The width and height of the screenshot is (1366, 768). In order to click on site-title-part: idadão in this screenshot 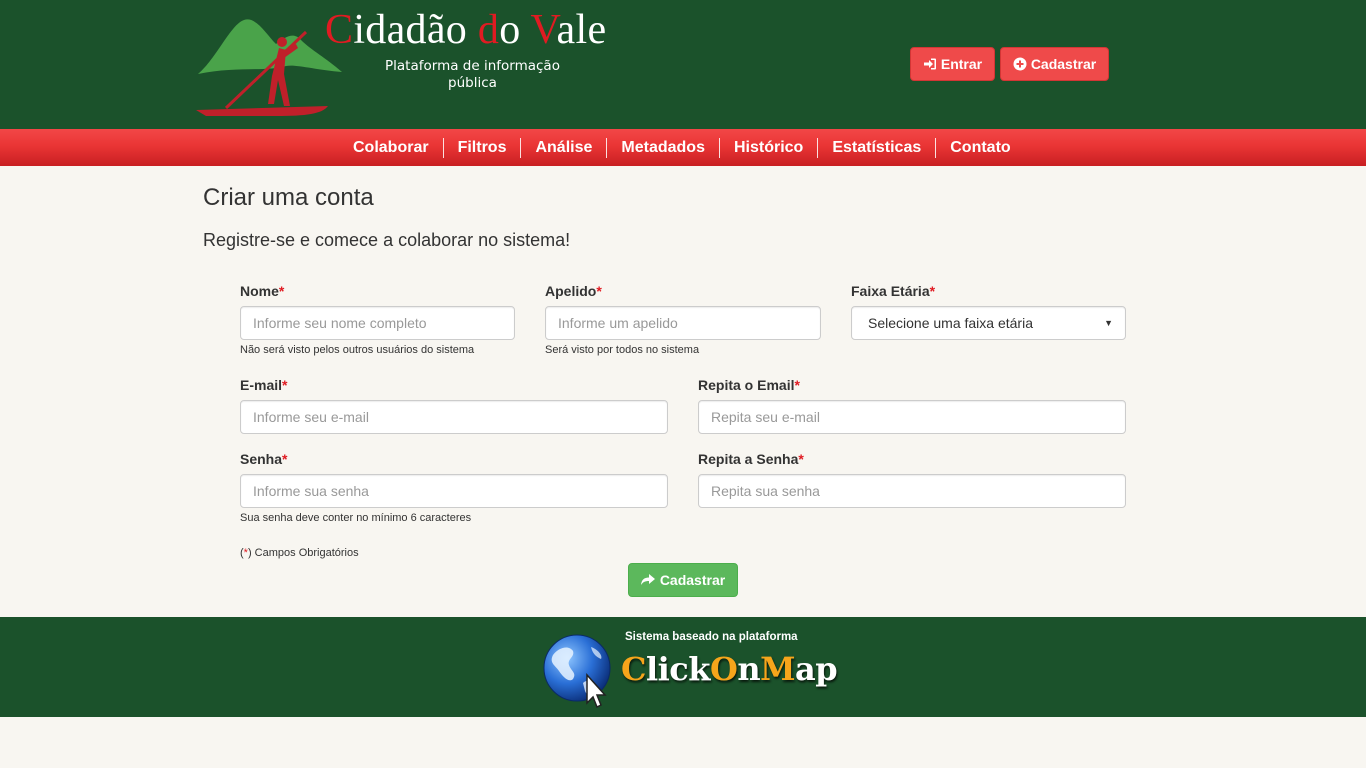, I will do `click(415, 30)`.